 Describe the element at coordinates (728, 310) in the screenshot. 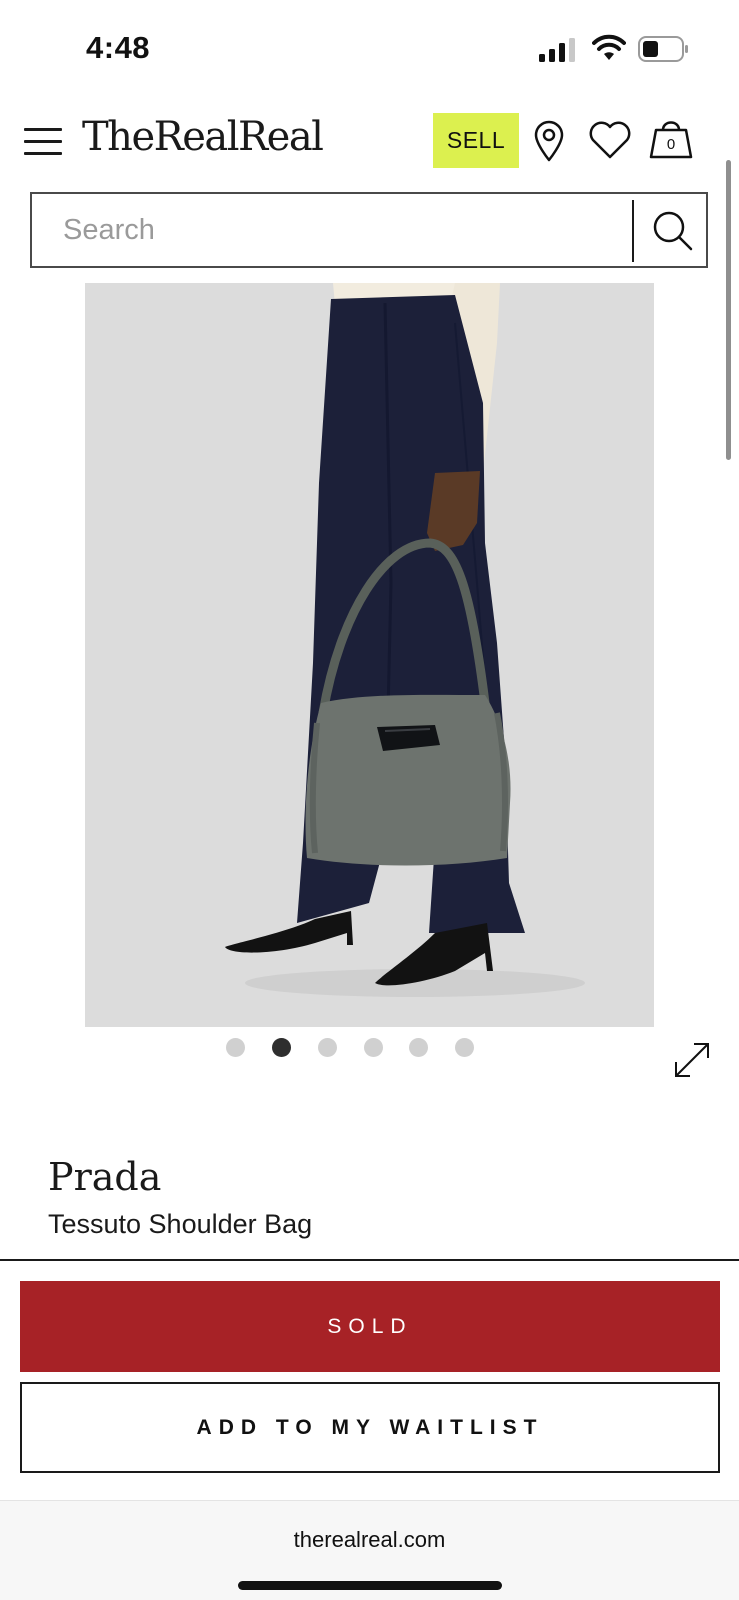

I see `page-scrollbar` at that location.